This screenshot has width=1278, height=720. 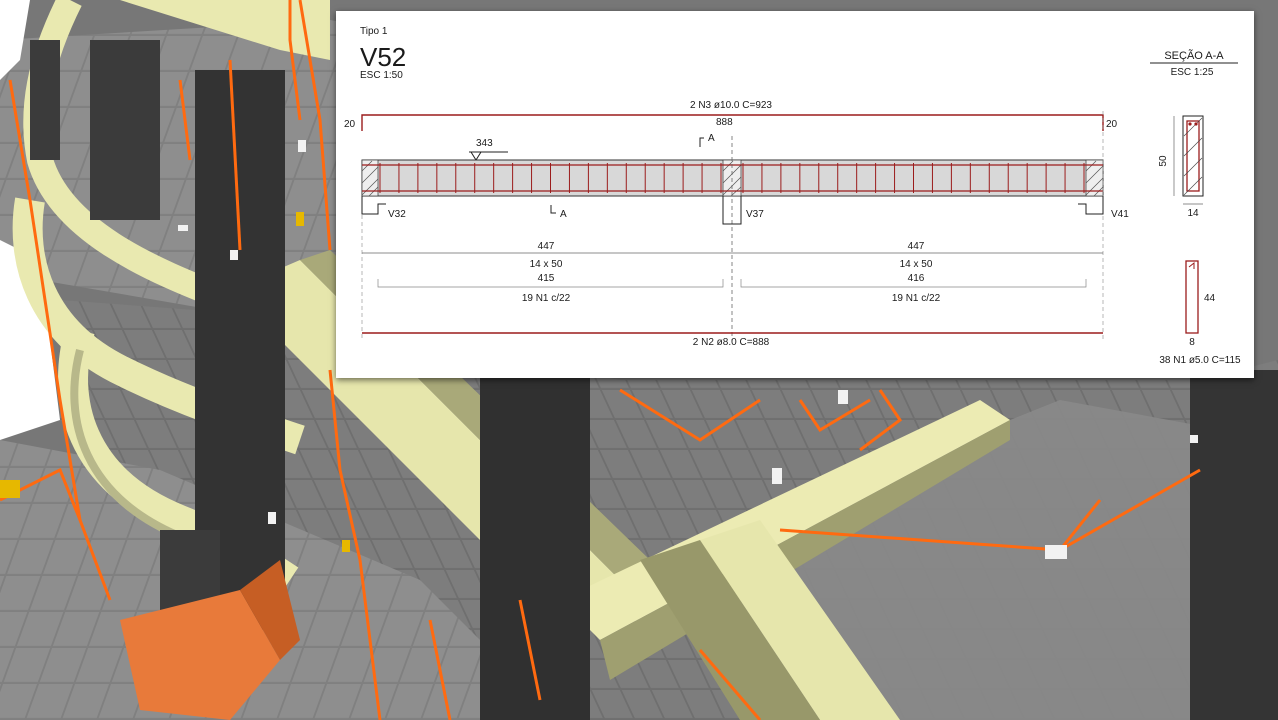 I want to click on cut-marker-bottom-label: A, so click(x=563, y=214).